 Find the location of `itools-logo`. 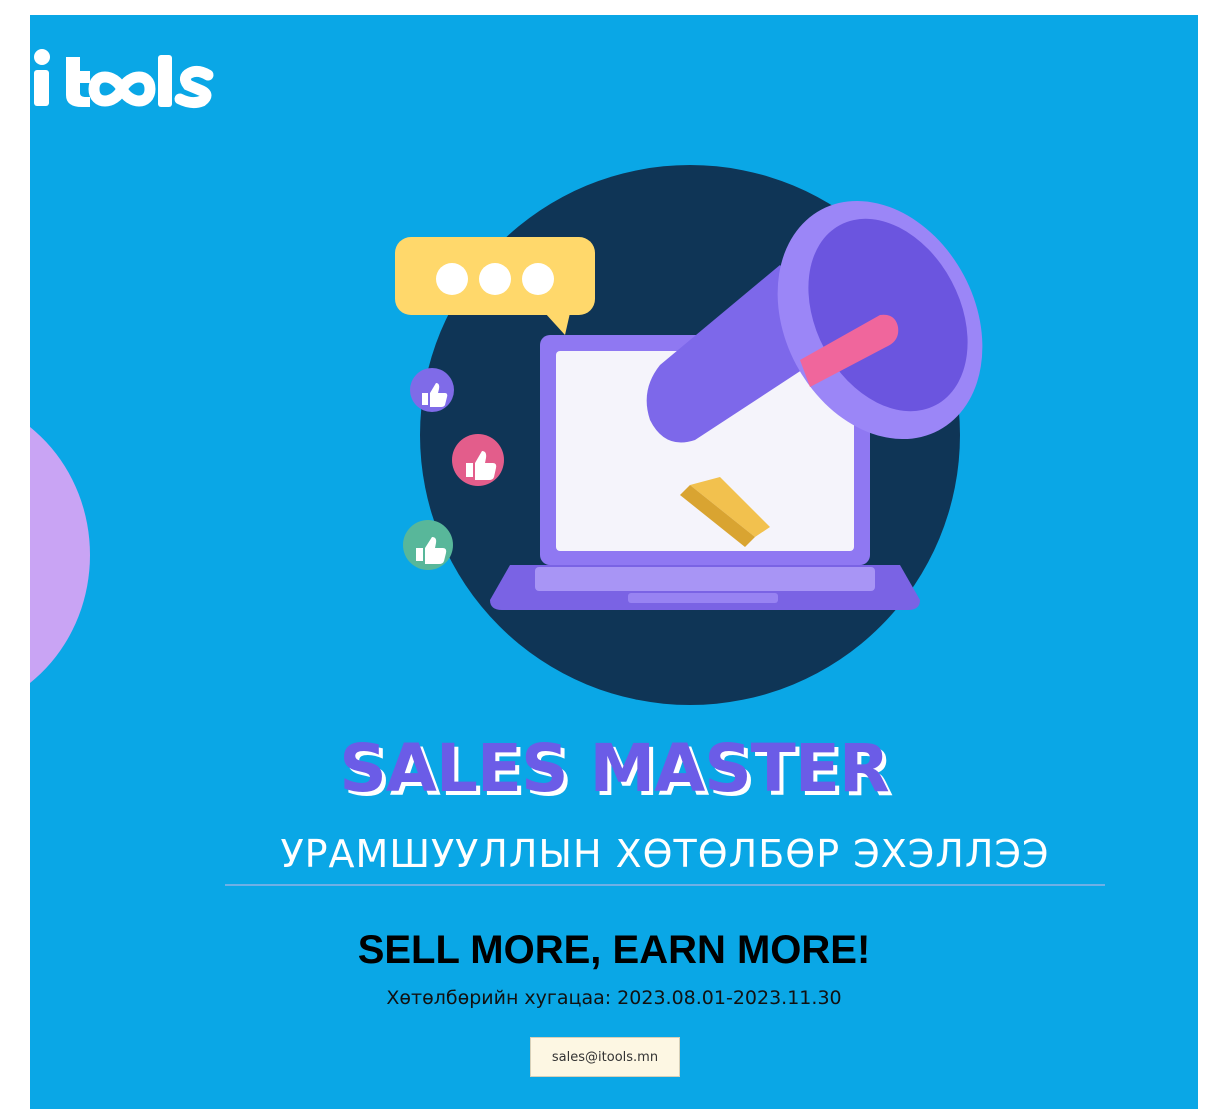

itools-logo is located at coordinates (124, 79).